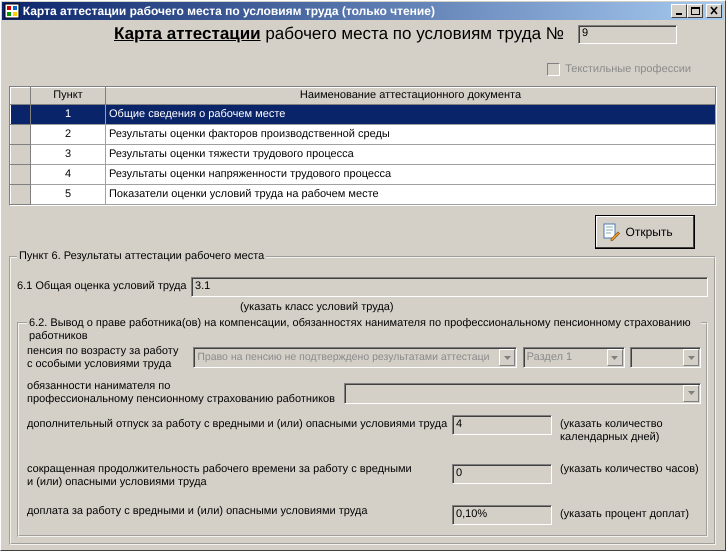 The width and height of the screenshot is (726, 551). I want to click on table-cell: Результаты оценки напряженности трудового процесса, so click(411, 174).